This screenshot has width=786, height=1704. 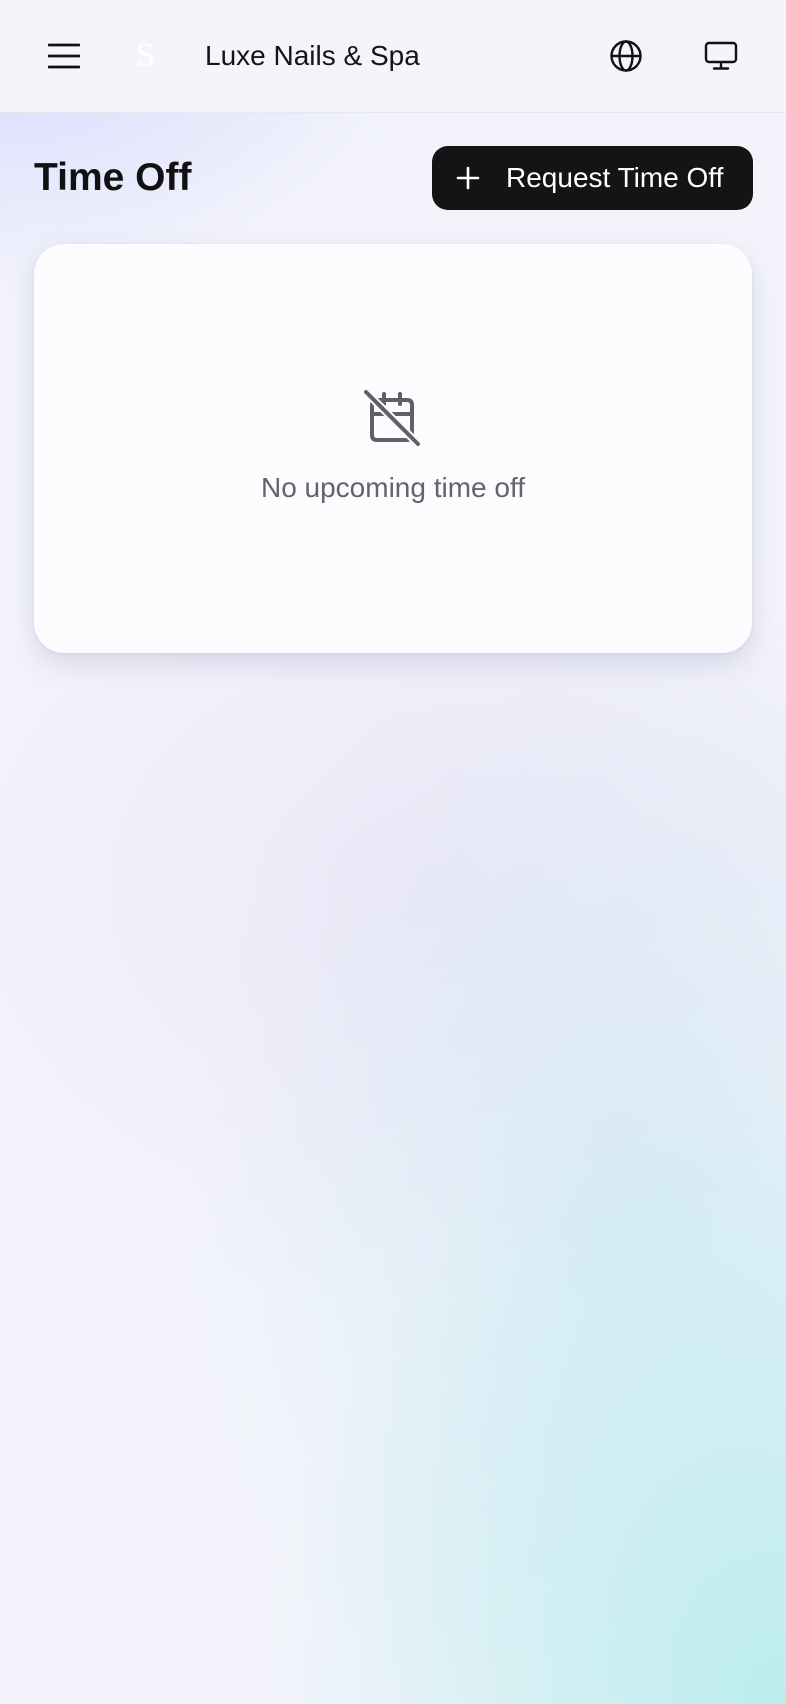 What do you see at coordinates (113, 177) in the screenshot?
I see `page-title: Time Off` at bounding box center [113, 177].